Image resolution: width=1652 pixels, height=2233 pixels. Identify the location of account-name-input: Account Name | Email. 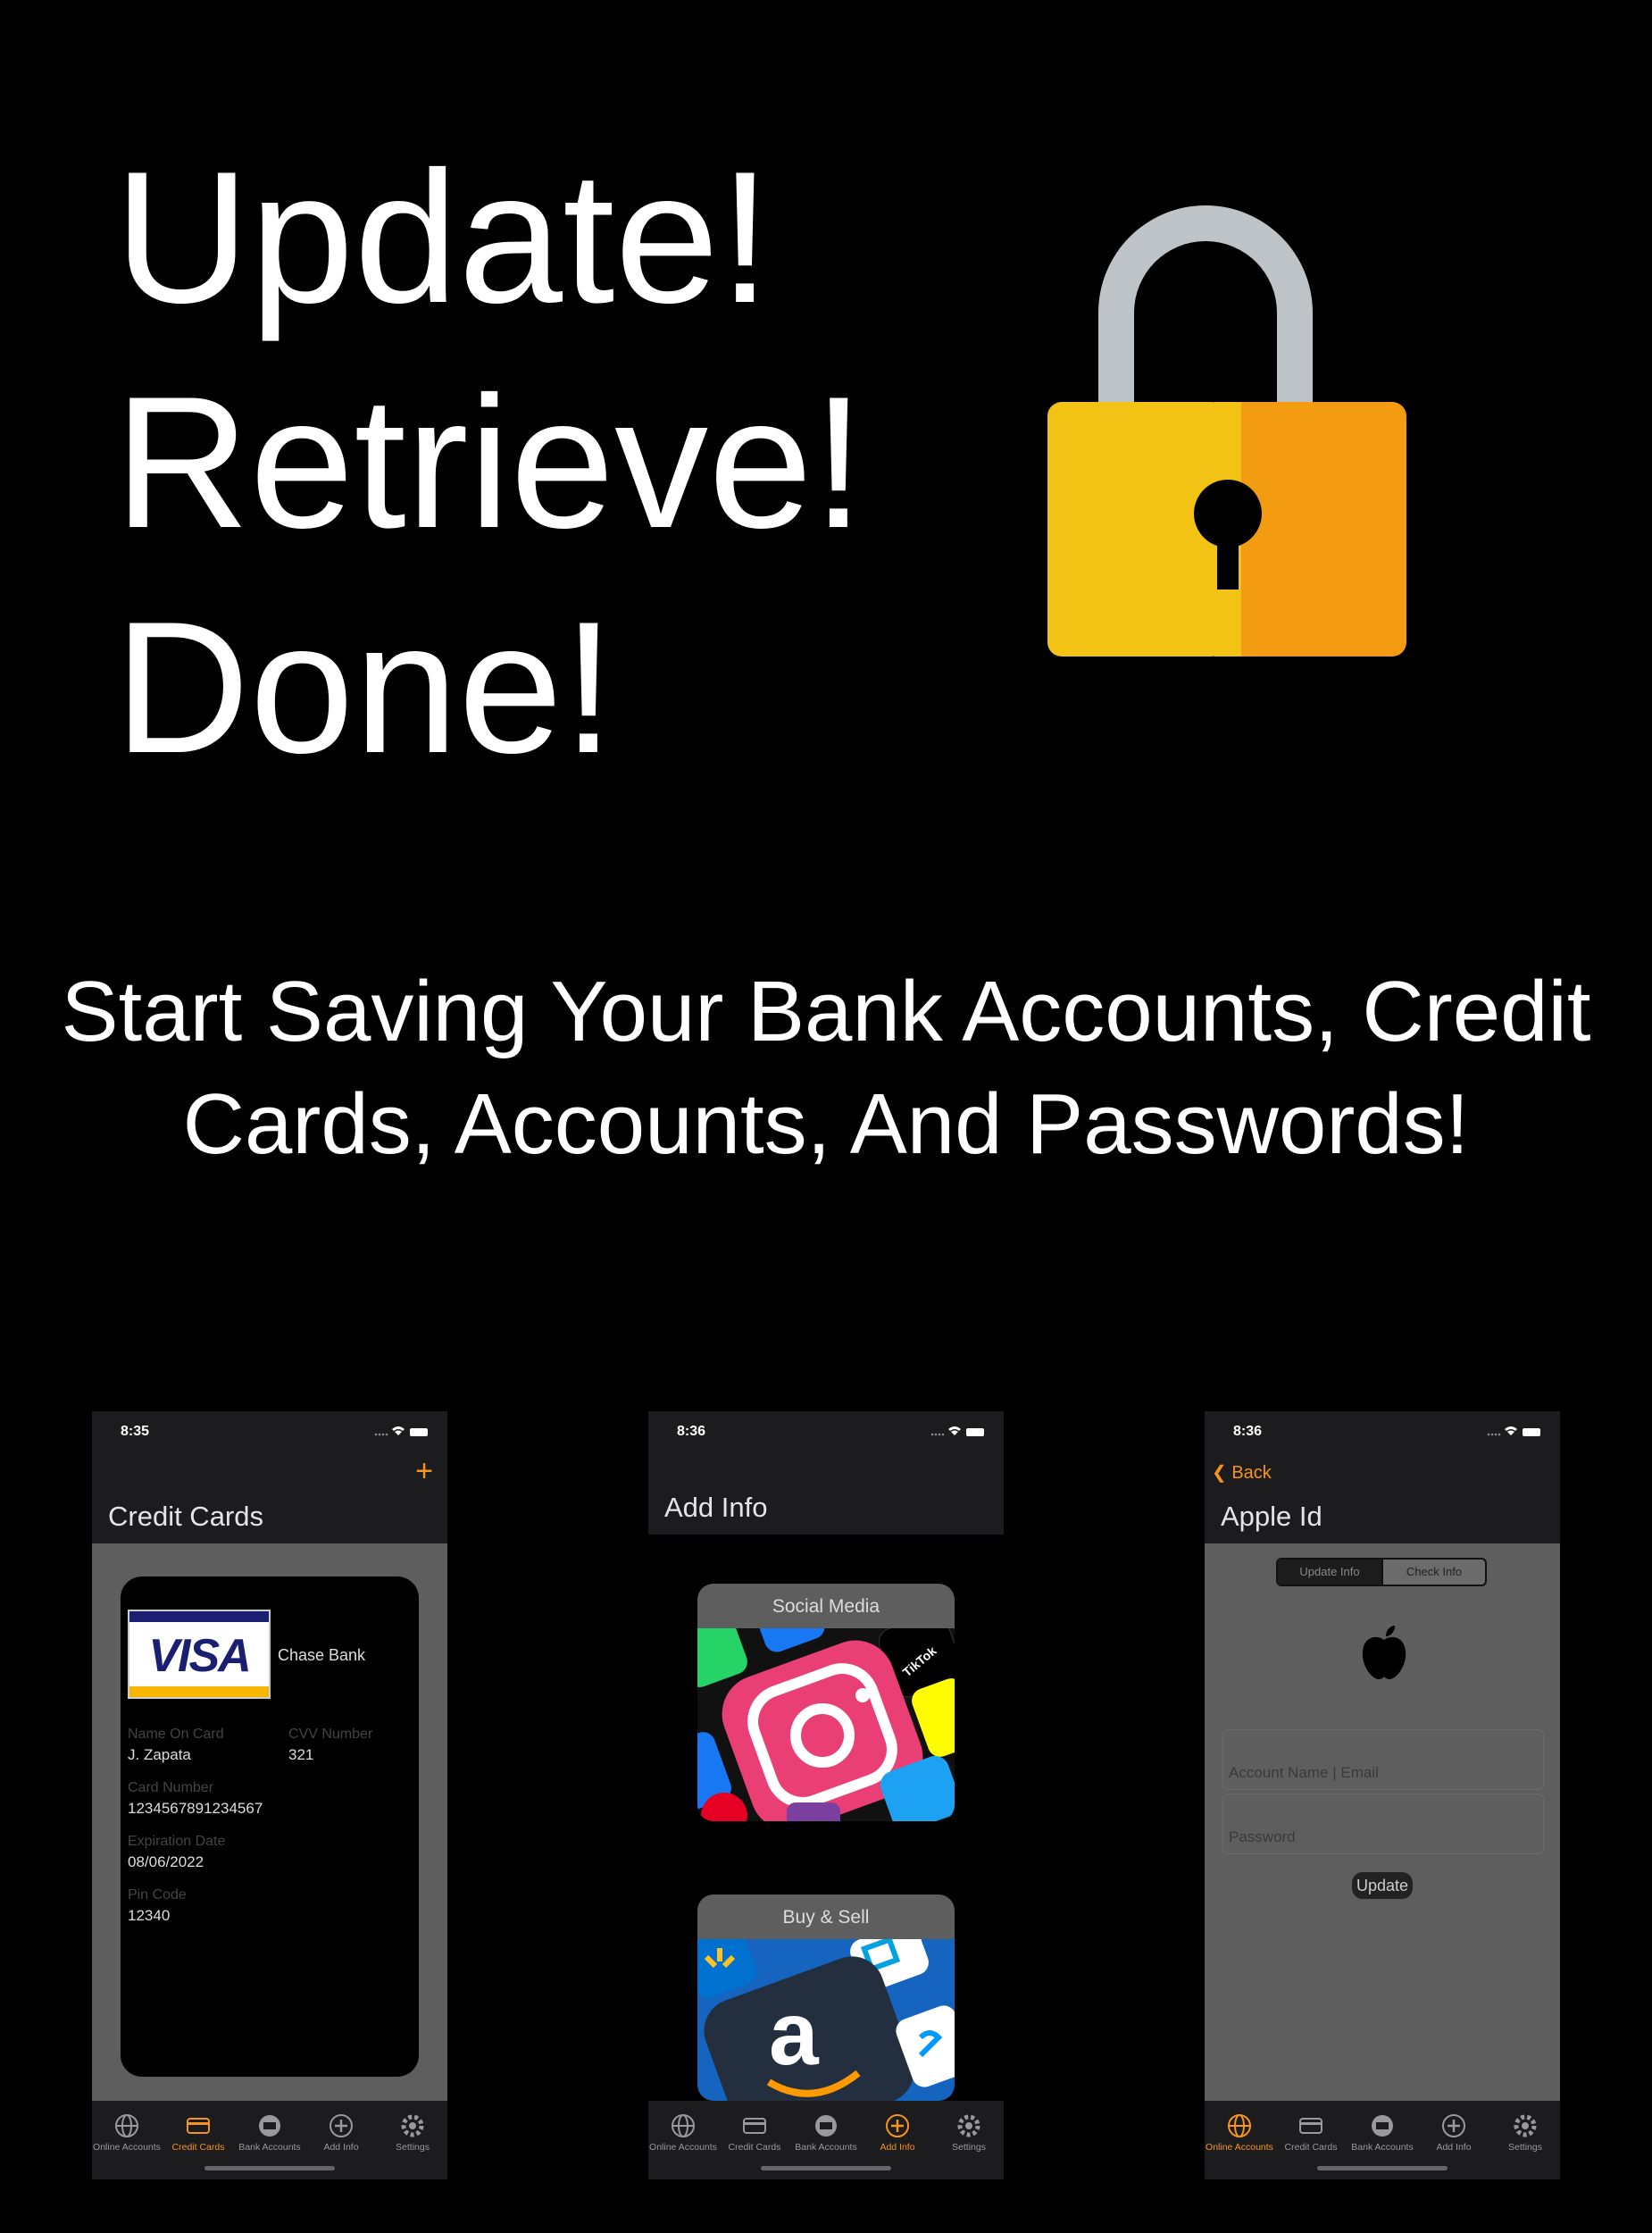
(1383, 1759).